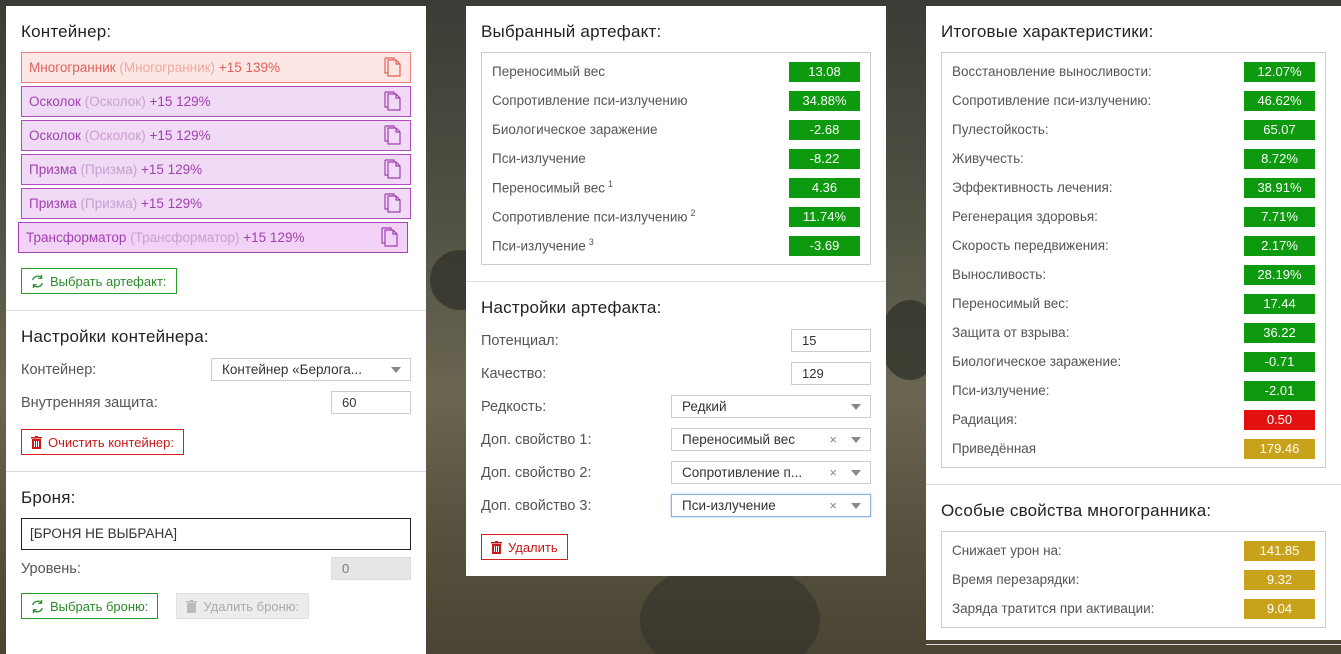 Image resolution: width=1341 pixels, height=654 pixels. Describe the element at coordinates (771, 439) in the screenshot. I see `prop1-select: Переносимый вес ×` at that location.